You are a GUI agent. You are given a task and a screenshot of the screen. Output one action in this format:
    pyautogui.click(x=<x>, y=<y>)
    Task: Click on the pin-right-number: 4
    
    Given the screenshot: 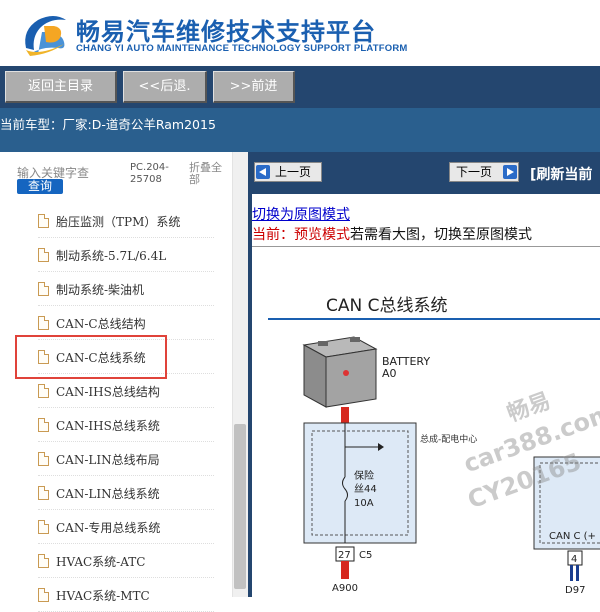 What is the action you would take?
    pyautogui.click(x=574, y=559)
    